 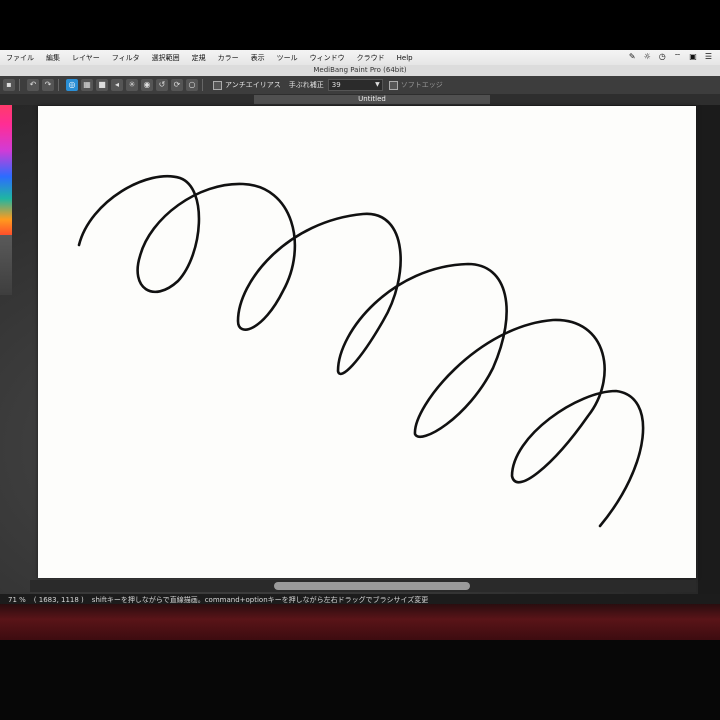 What do you see at coordinates (709, 350) in the screenshot?
I see `right-panel` at bounding box center [709, 350].